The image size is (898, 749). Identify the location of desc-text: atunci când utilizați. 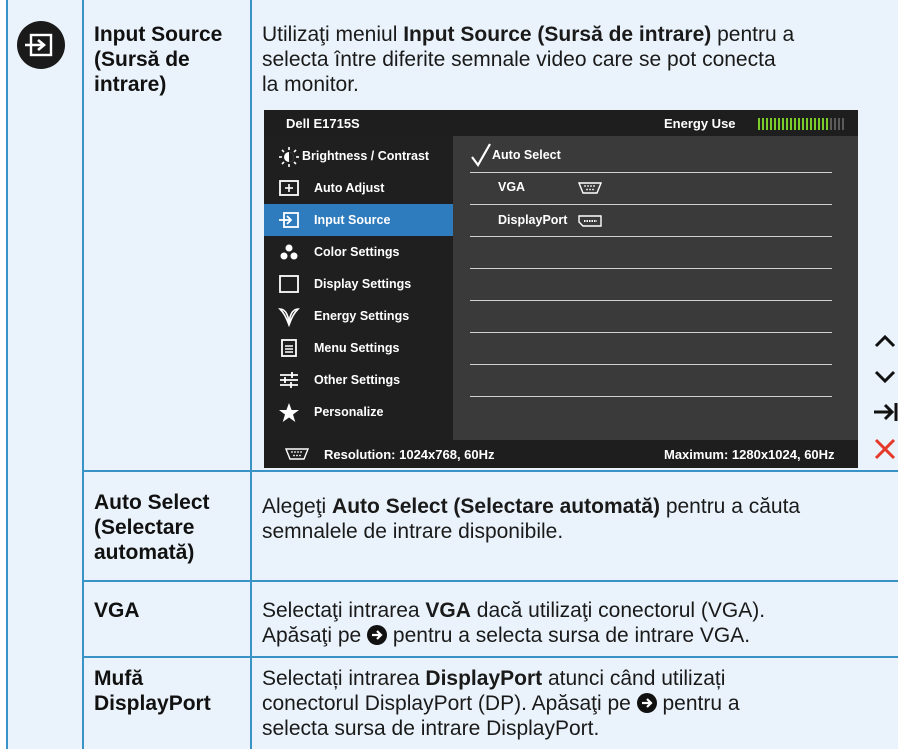
(634, 678).